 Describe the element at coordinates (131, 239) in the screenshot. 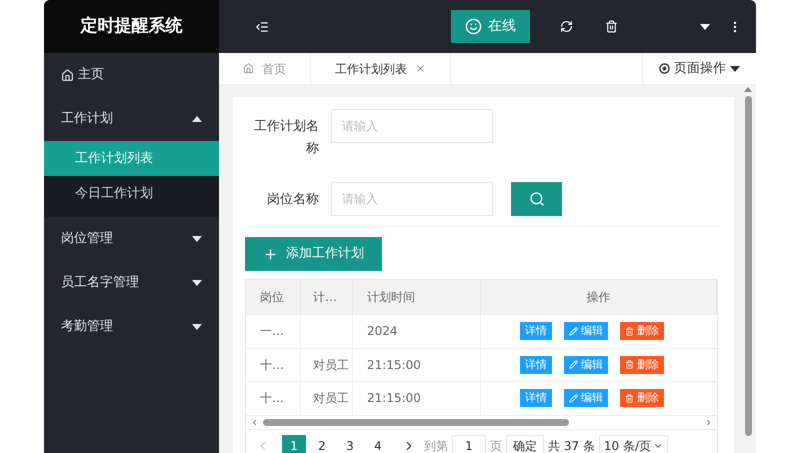

I see `sidebar-item: 岗位管理` at that location.